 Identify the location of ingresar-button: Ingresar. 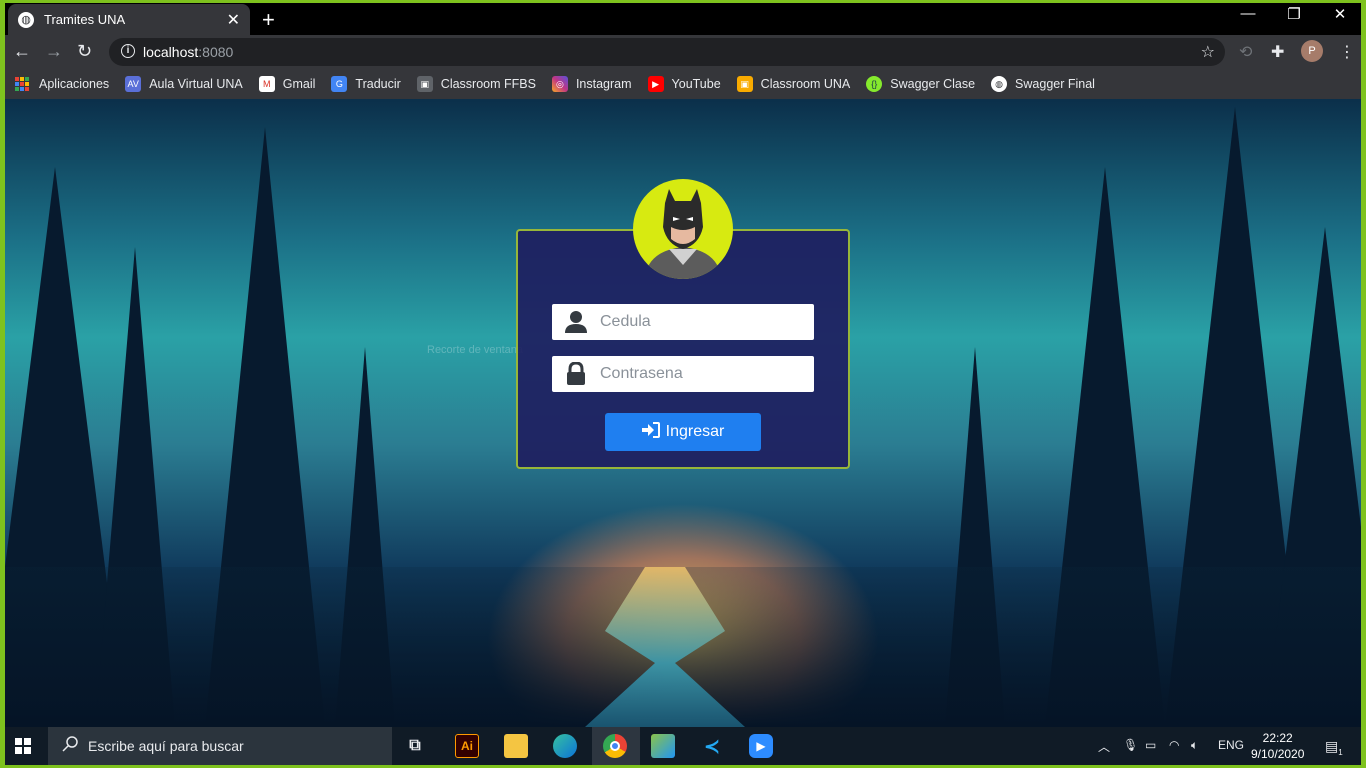
(683, 432).